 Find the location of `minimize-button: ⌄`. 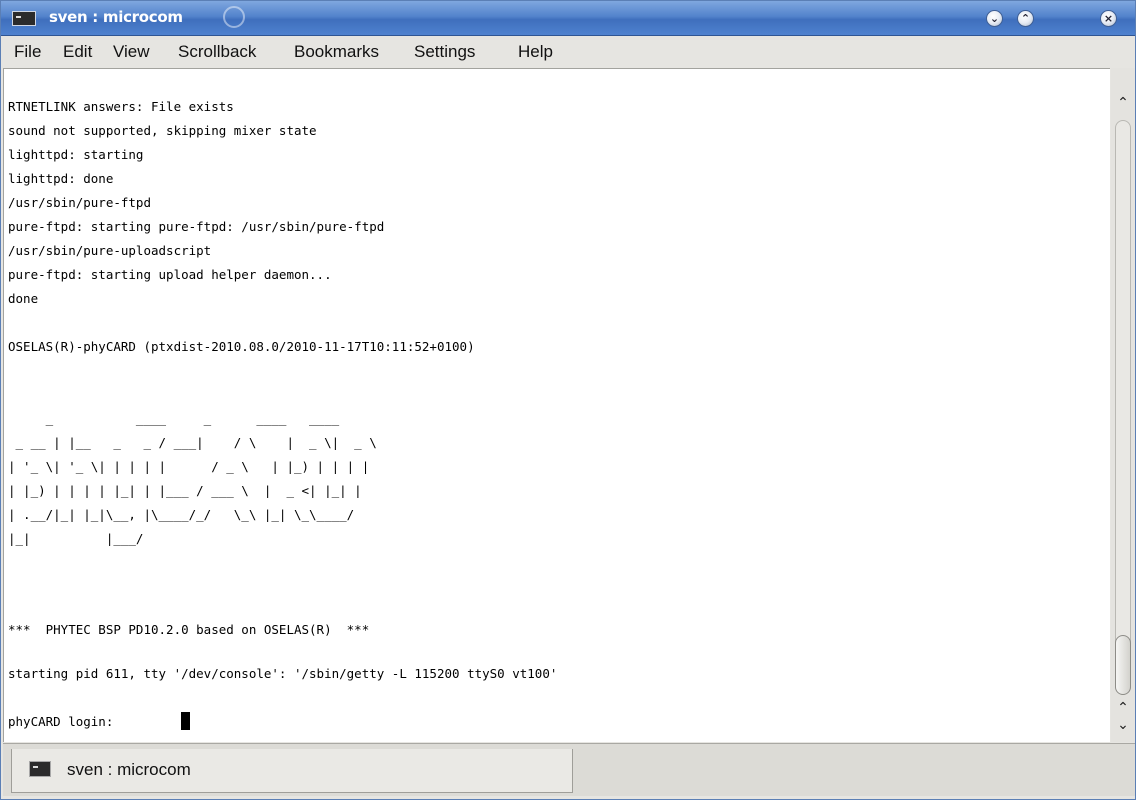

minimize-button: ⌄ is located at coordinates (994, 18).